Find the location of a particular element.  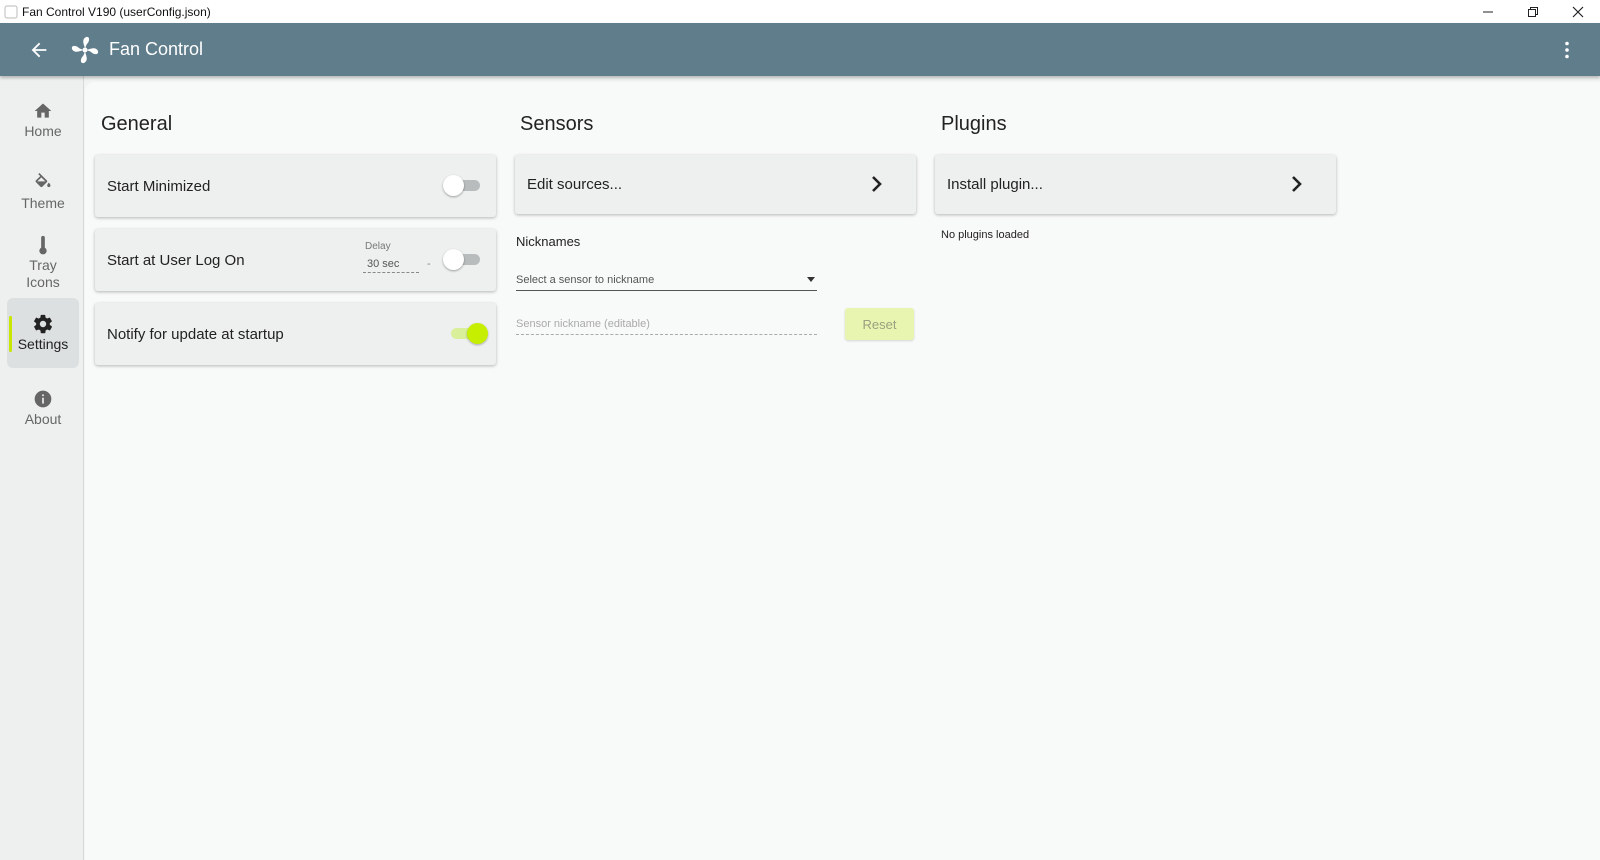

sidebar-item-label: Theme is located at coordinates (43, 203).